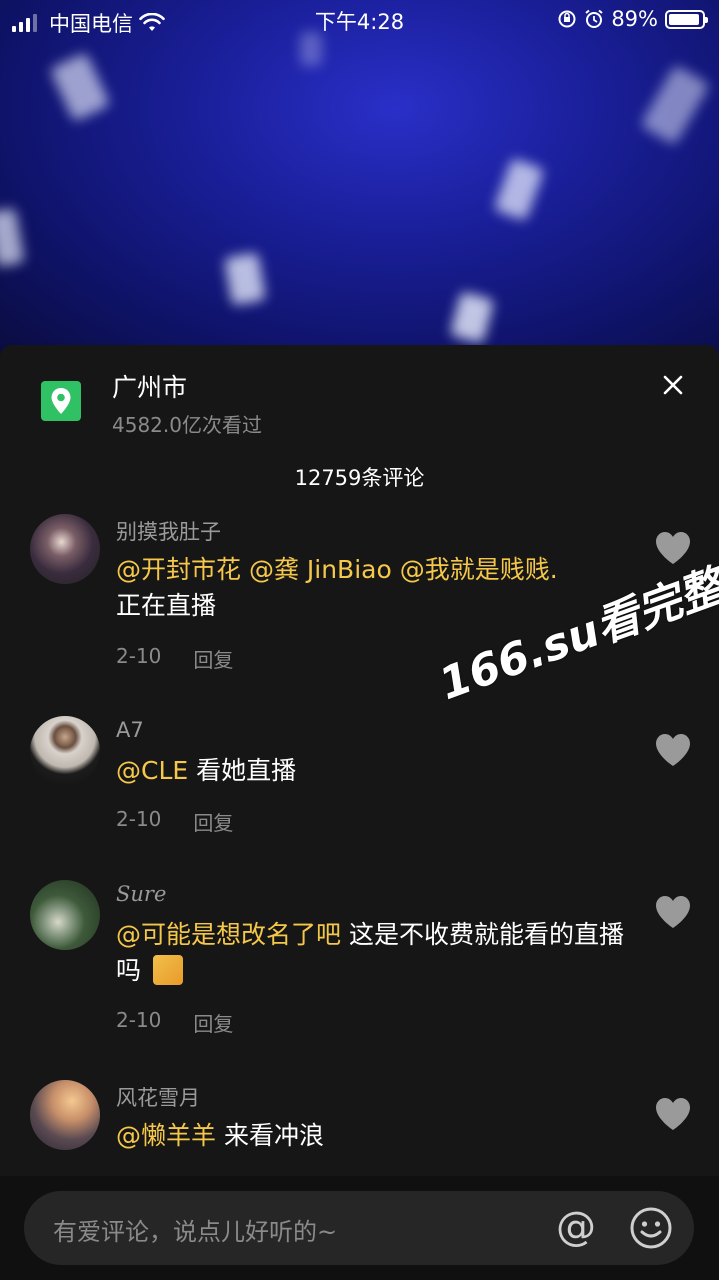  I want to click on mention-link: @懒羊羊, so click(166, 1135).